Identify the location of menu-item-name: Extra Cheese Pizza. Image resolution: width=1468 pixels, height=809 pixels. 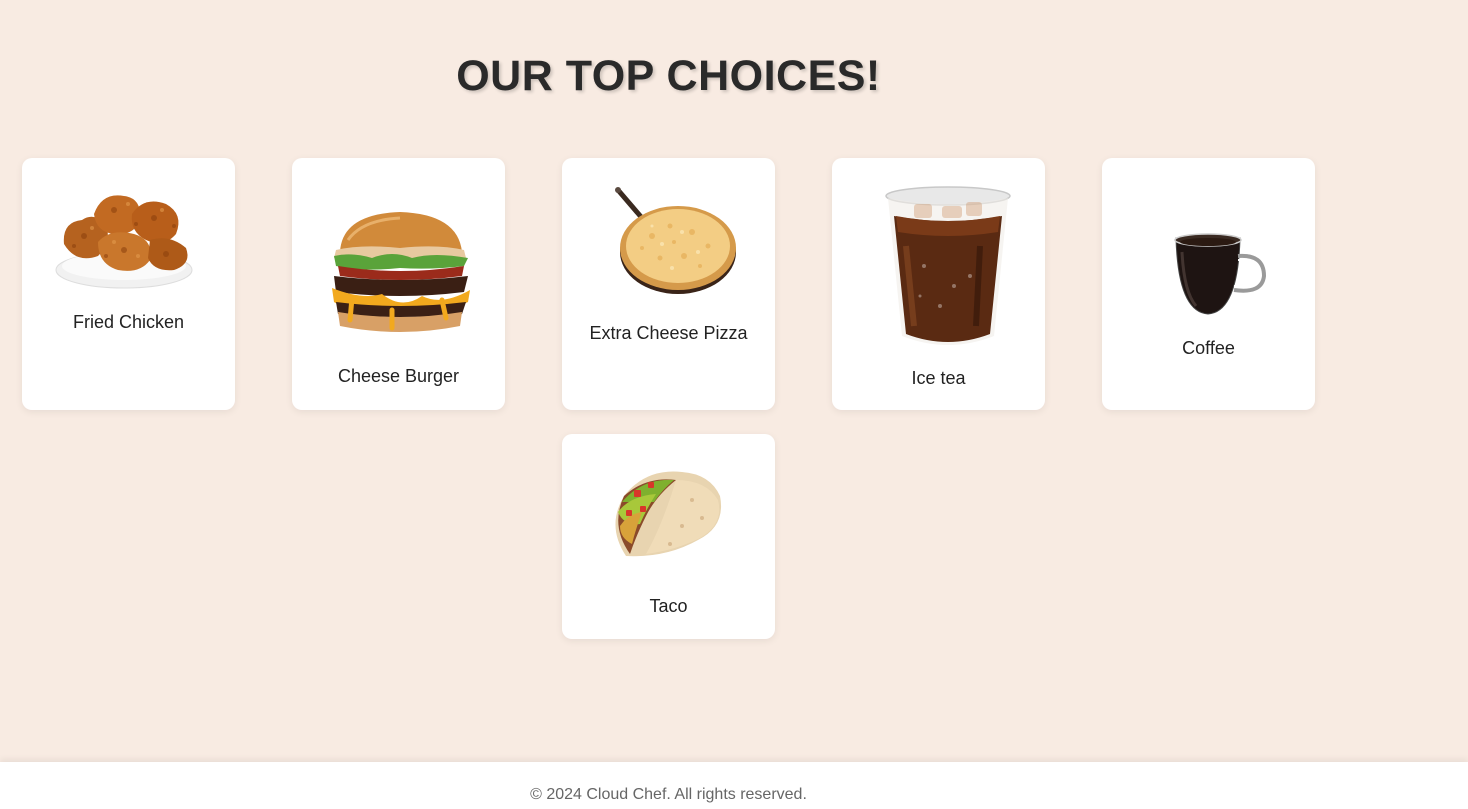
(668, 333).